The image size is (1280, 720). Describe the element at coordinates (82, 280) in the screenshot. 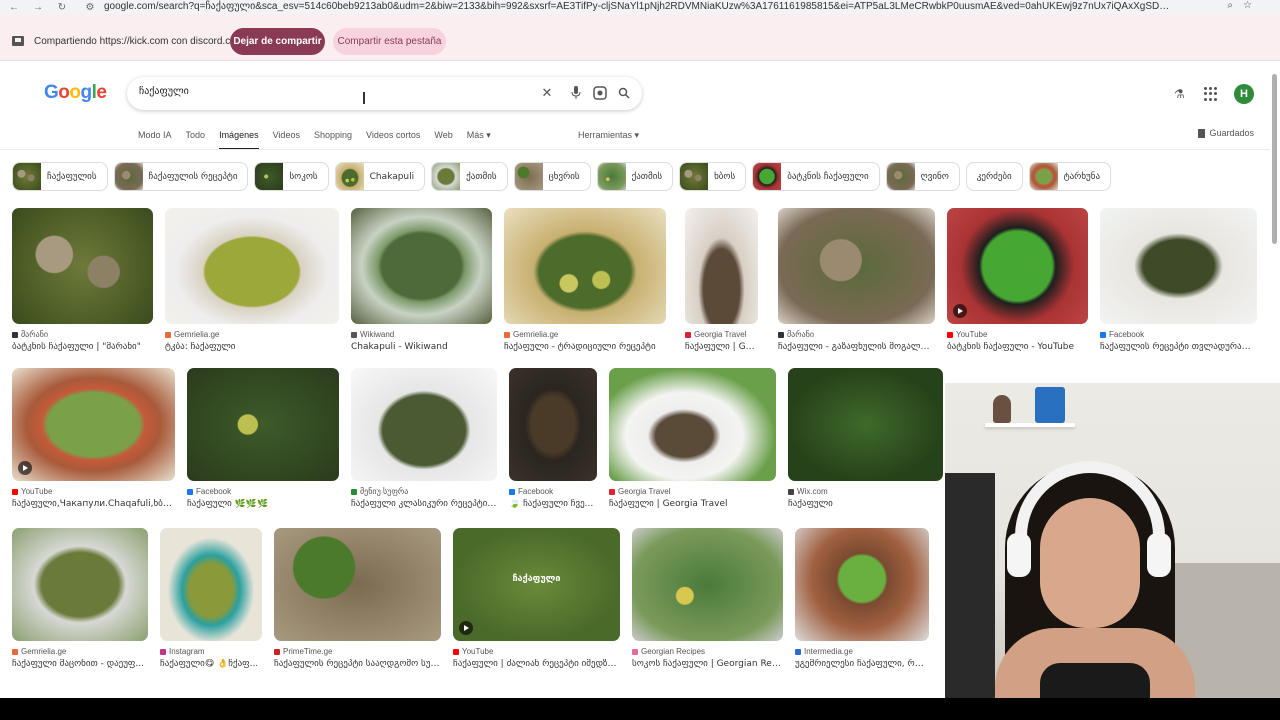

I see `image-result: მარანი ბატკნის ჩაქაფული | "მარანი"` at that location.